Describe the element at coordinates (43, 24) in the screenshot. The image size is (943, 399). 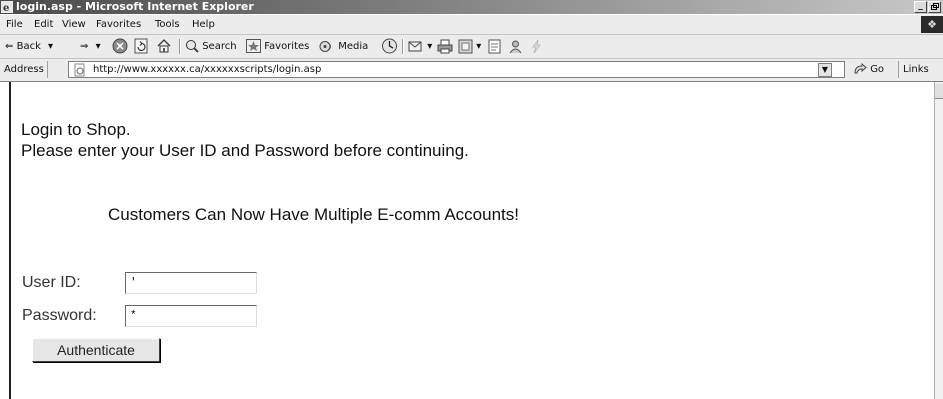
I see `menu-edit: Edit` at that location.